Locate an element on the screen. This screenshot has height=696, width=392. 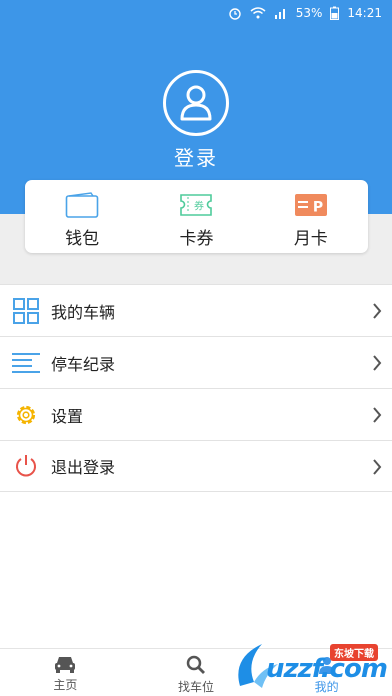
status-bar: 53% 14:21 is located at coordinates (196, 14).